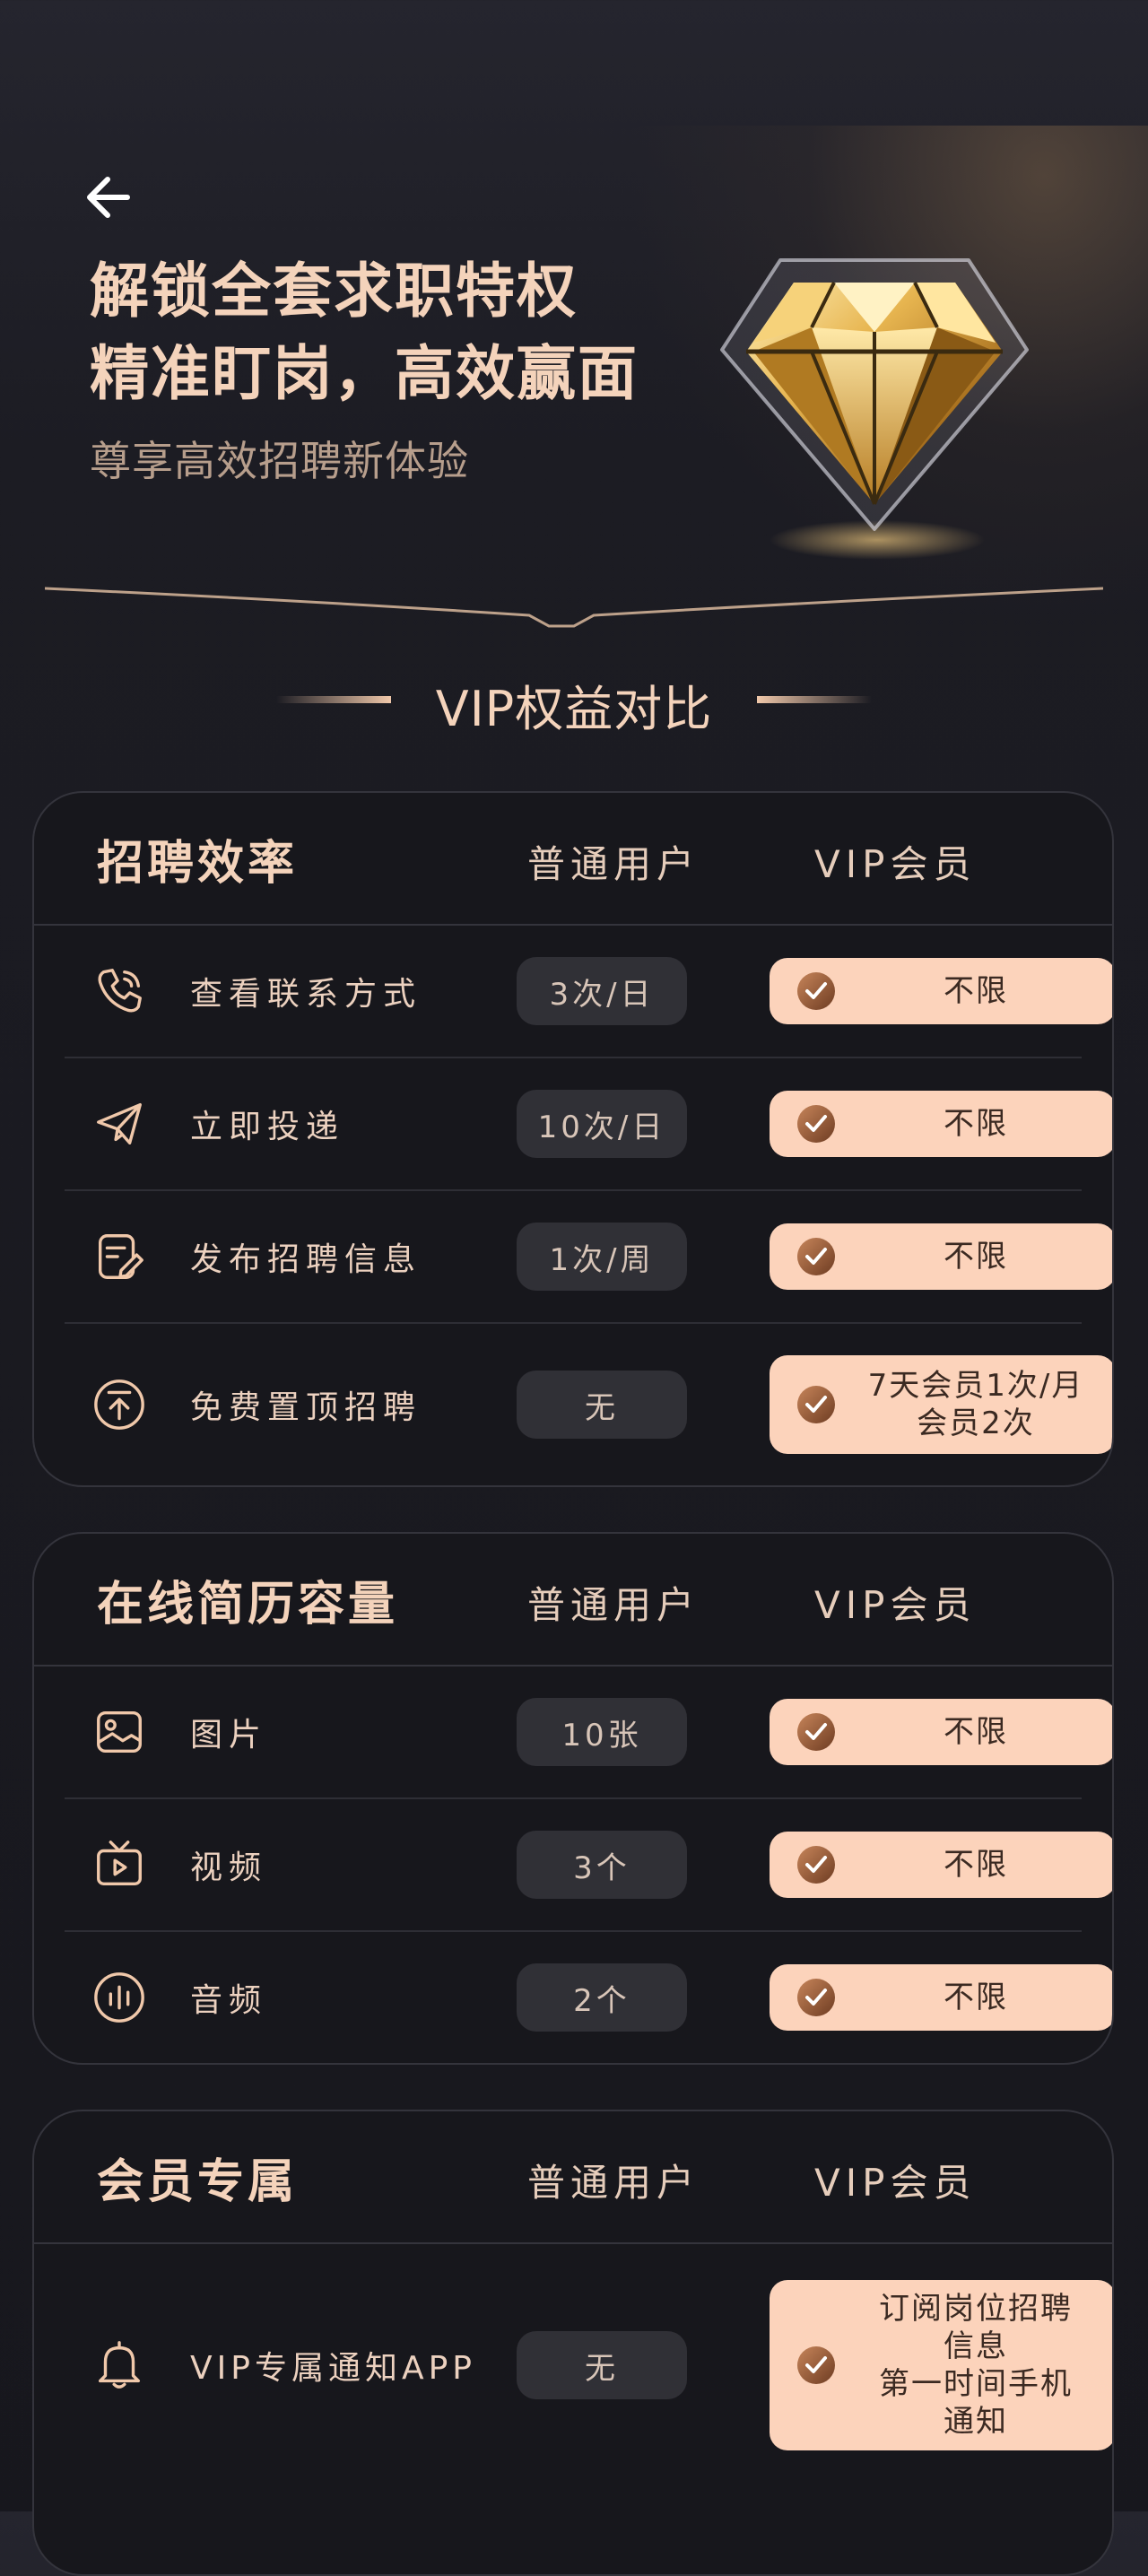  I want to click on normal-user-value: 2个, so click(602, 1997).